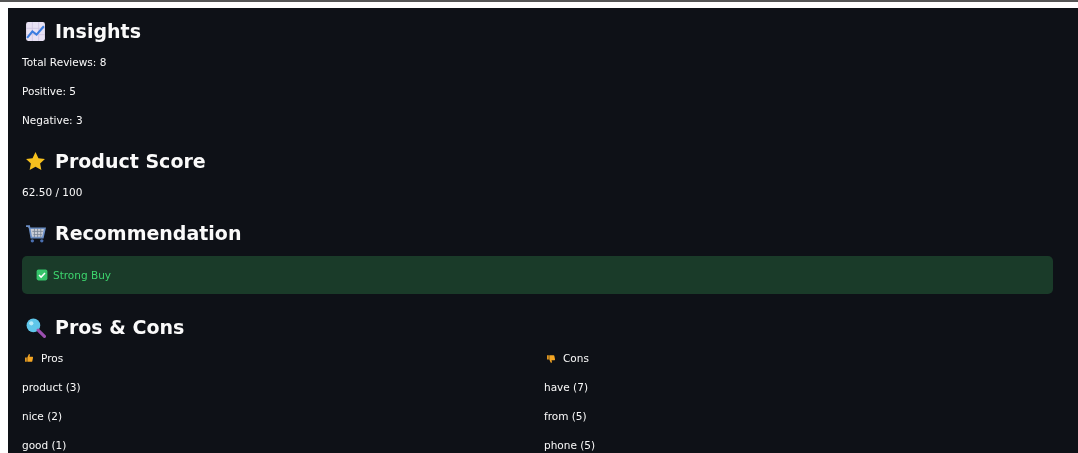  I want to click on column-heading: Cons, so click(576, 358).